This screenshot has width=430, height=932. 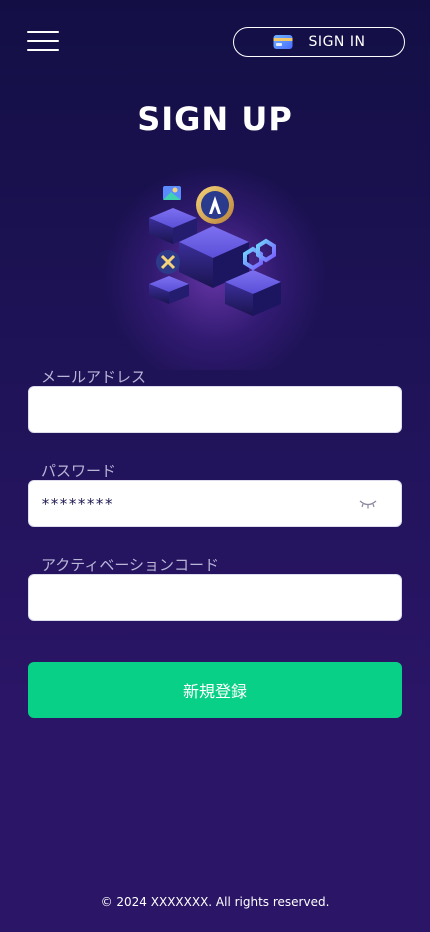 I want to click on activation-code-label: アクティベーションコード, so click(x=130, y=565).